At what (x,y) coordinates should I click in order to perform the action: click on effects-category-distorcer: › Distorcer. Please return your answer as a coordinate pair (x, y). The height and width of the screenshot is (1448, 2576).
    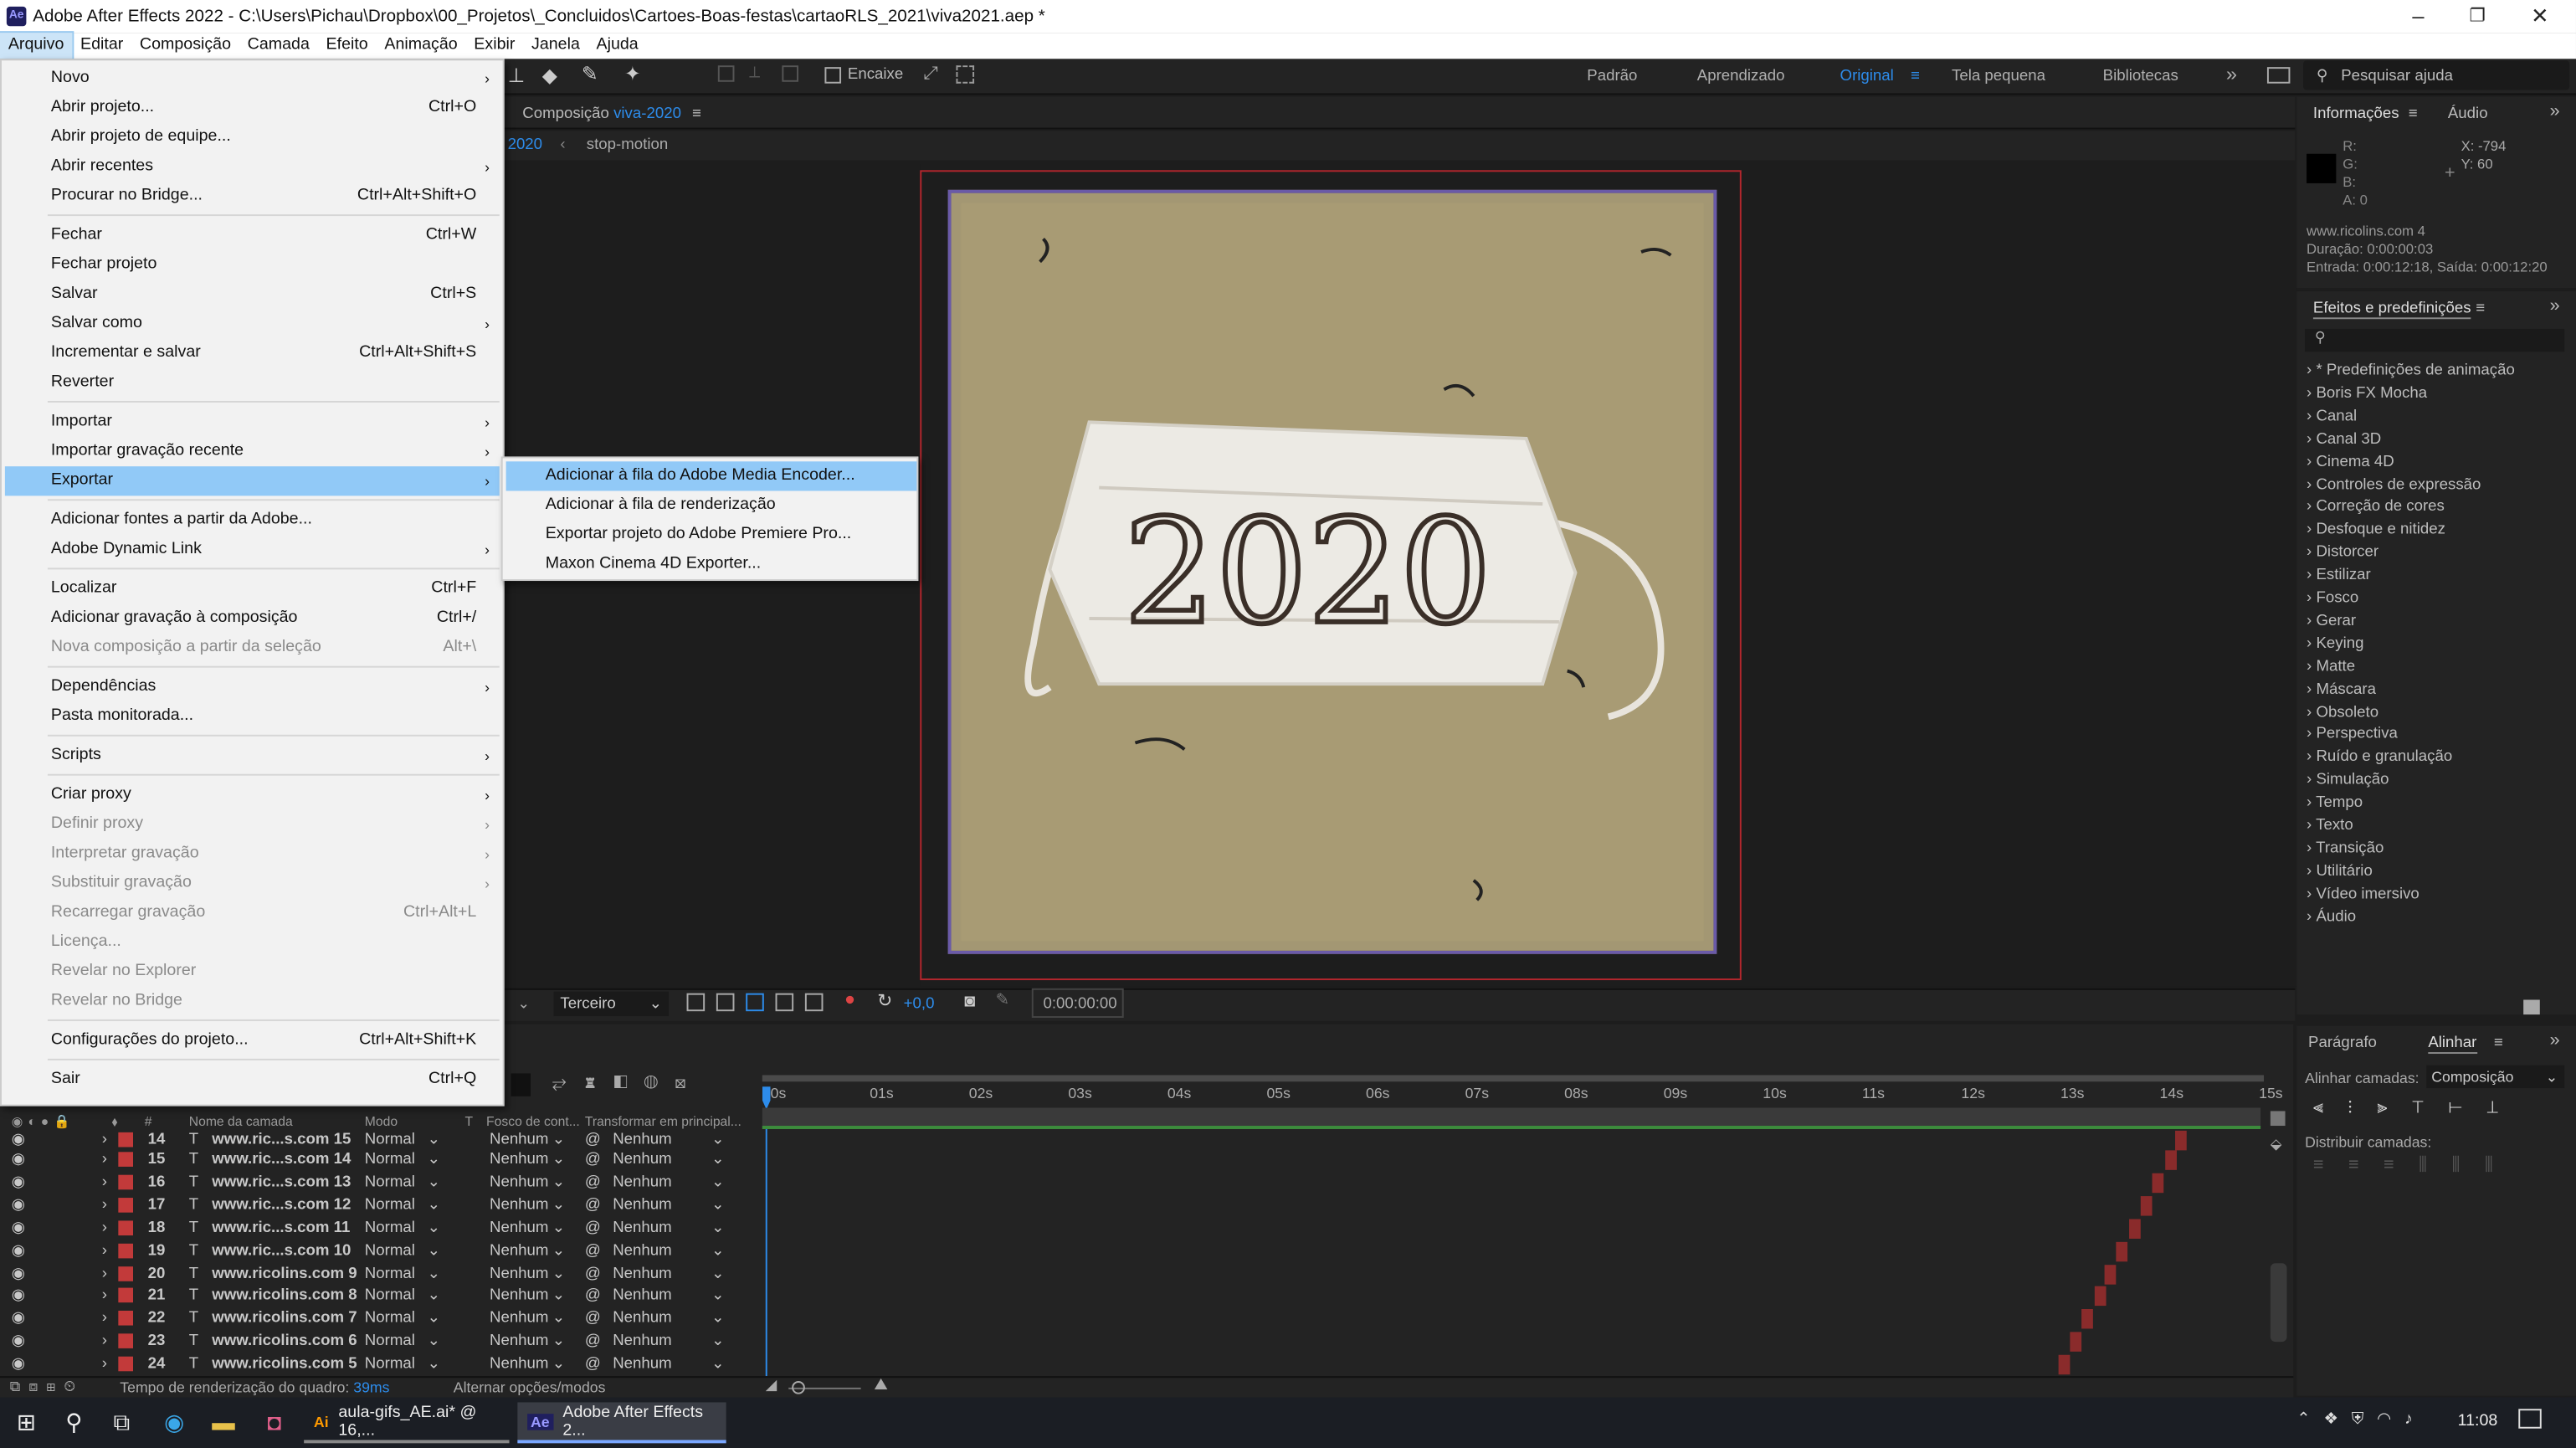
    Looking at the image, I should click on (2342, 552).